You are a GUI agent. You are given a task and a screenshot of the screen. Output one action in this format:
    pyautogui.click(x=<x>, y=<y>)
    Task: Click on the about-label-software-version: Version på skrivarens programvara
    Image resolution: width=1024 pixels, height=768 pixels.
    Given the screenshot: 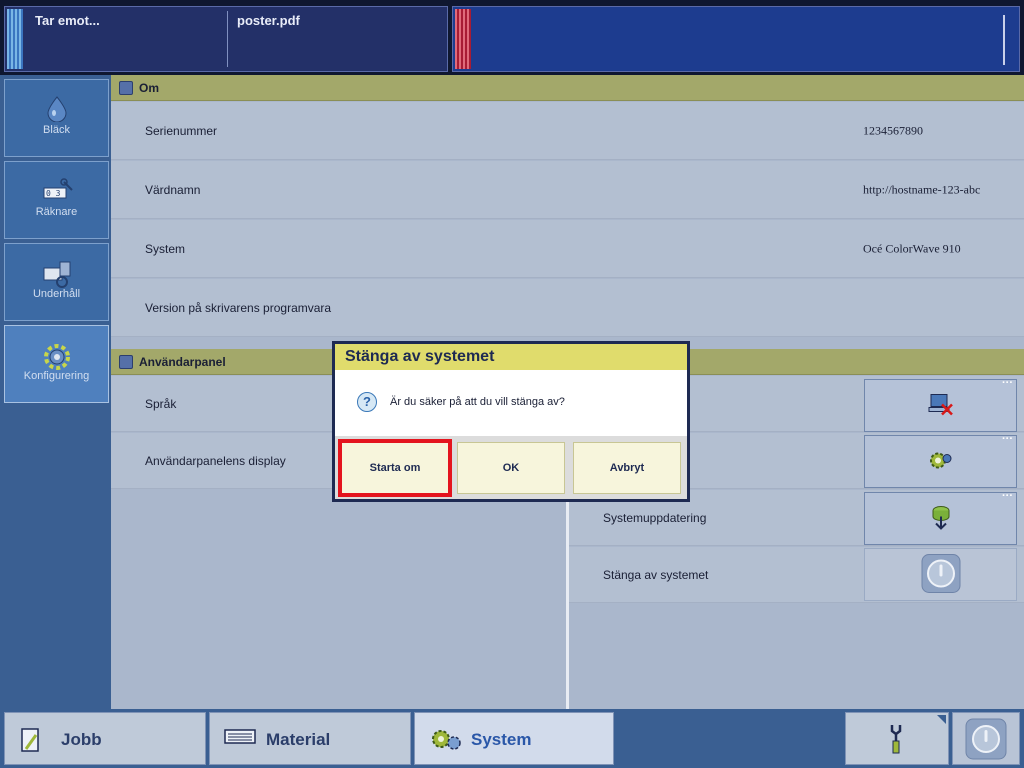 What is the action you would take?
    pyautogui.click(x=238, y=307)
    